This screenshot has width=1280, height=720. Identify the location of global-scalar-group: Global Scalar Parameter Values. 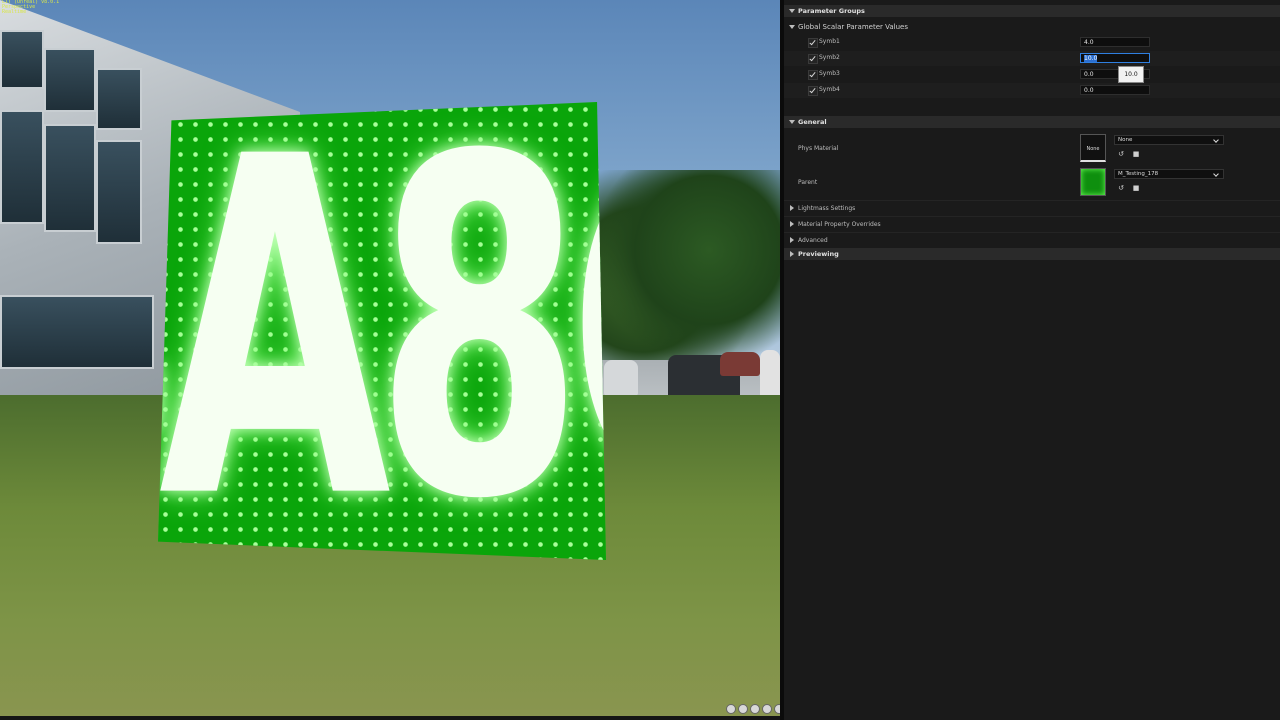
(1032, 27).